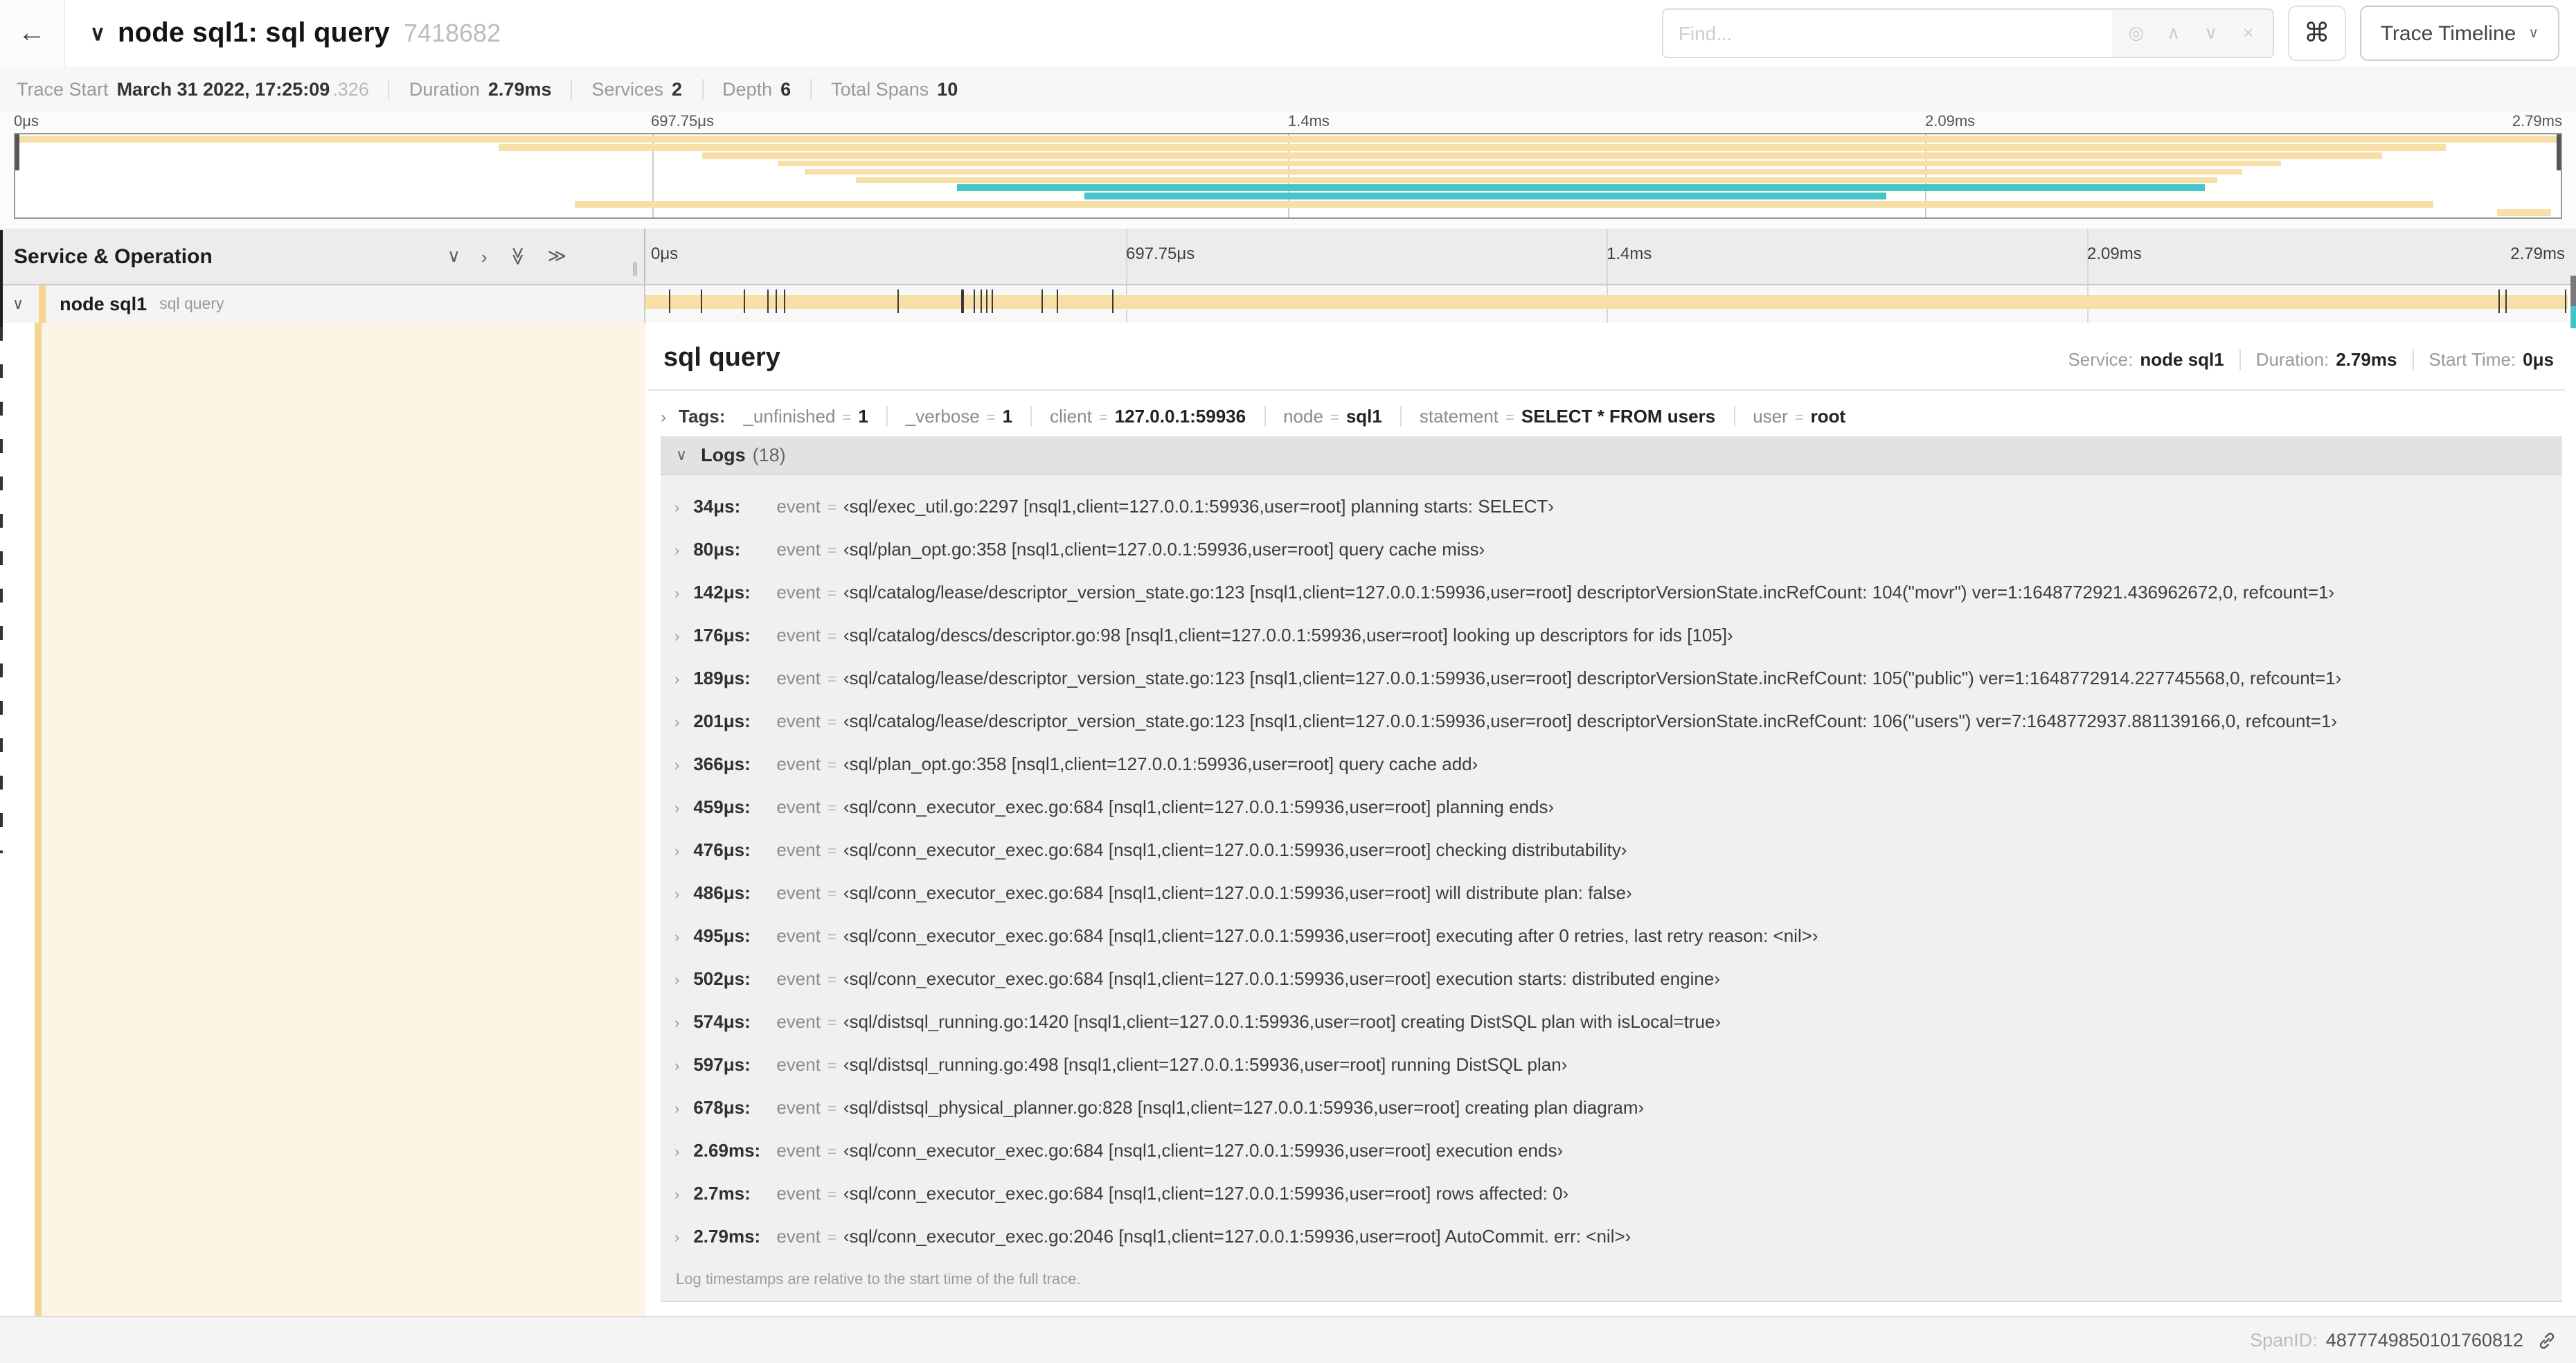  I want to click on span-duration-bar, so click(1606, 302).